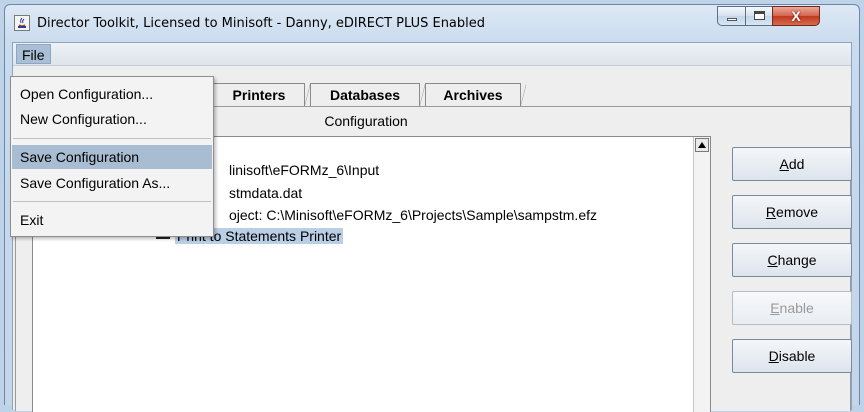 The image size is (864, 412). Describe the element at coordinates (732, 19) in the screenshot. I see `minimize-icon` at that location.